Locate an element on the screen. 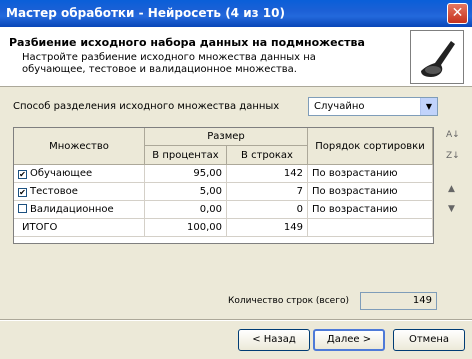 The image size is (472, 359). pipe-icon is located at coordinates (438, 59).